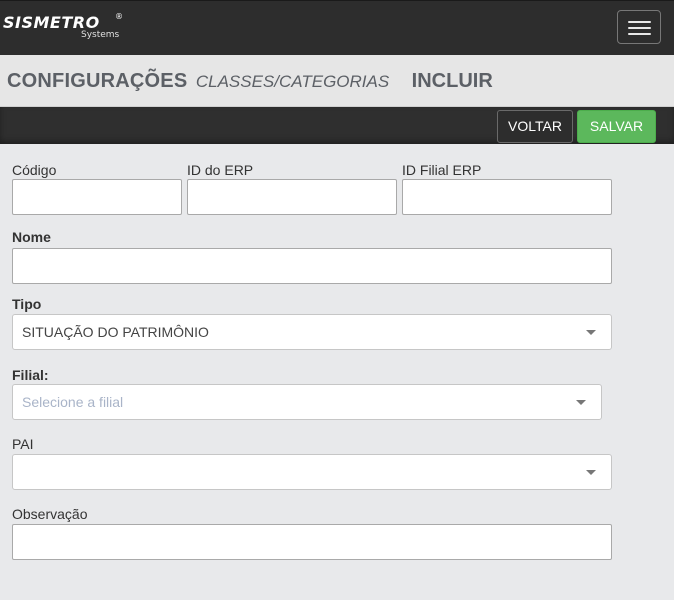  I want to click on page-title: CONFIGURAÇÕES CLASSES/CATEGORIAS INCLUIR, so click(250, 82).